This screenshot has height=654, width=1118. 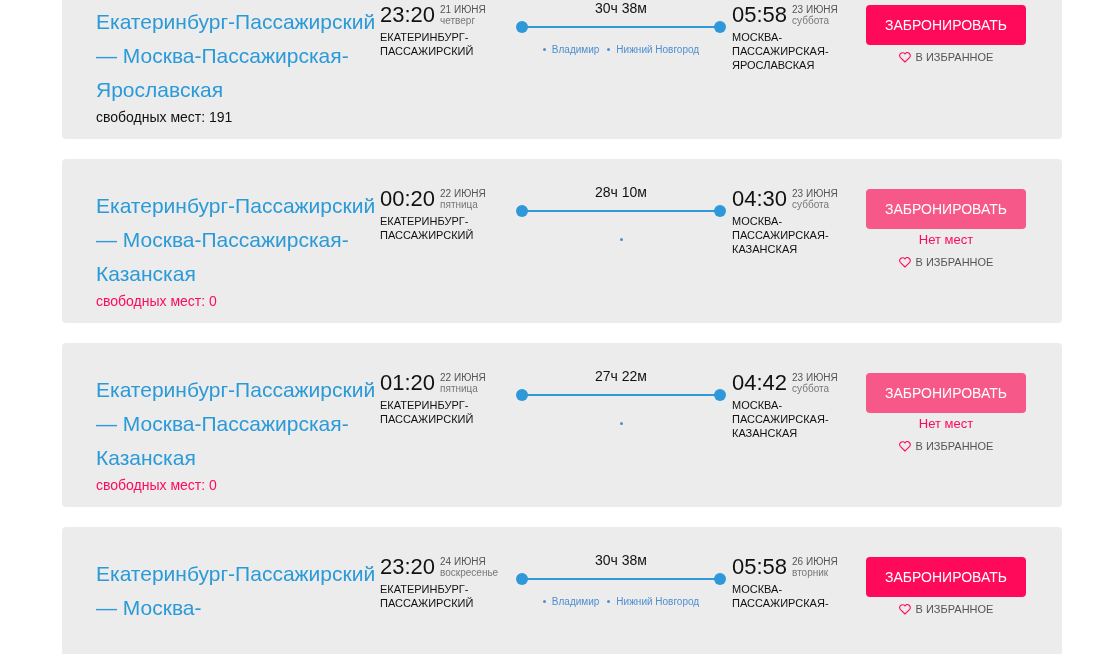 What do you see at coordinates (811, 572) in the screenshot?
I see `weekday: вторник` at bounding box center [811, 572].